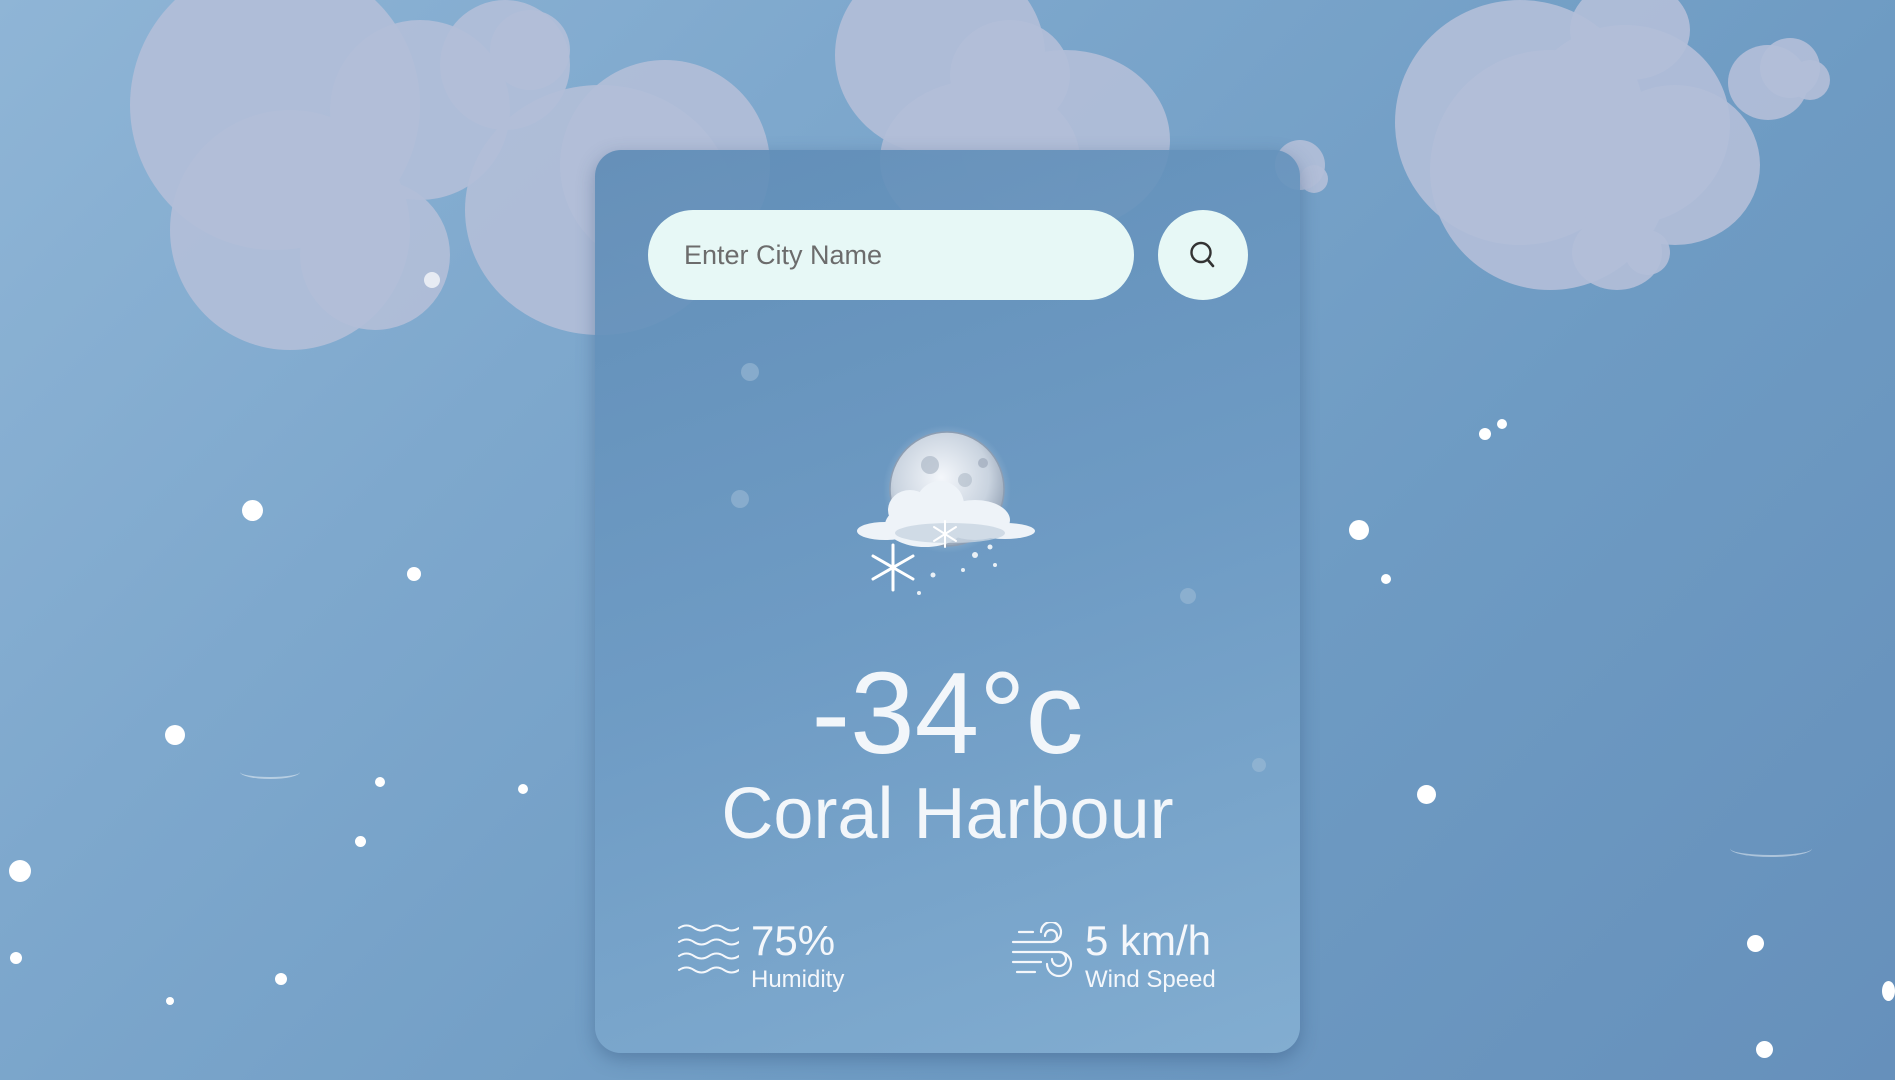 The image size is (1895, 1080). What do you see at coordinates (708, 952) in the screenshot?
I see `humidity-waves-icon` at bounding box center [708, 952].